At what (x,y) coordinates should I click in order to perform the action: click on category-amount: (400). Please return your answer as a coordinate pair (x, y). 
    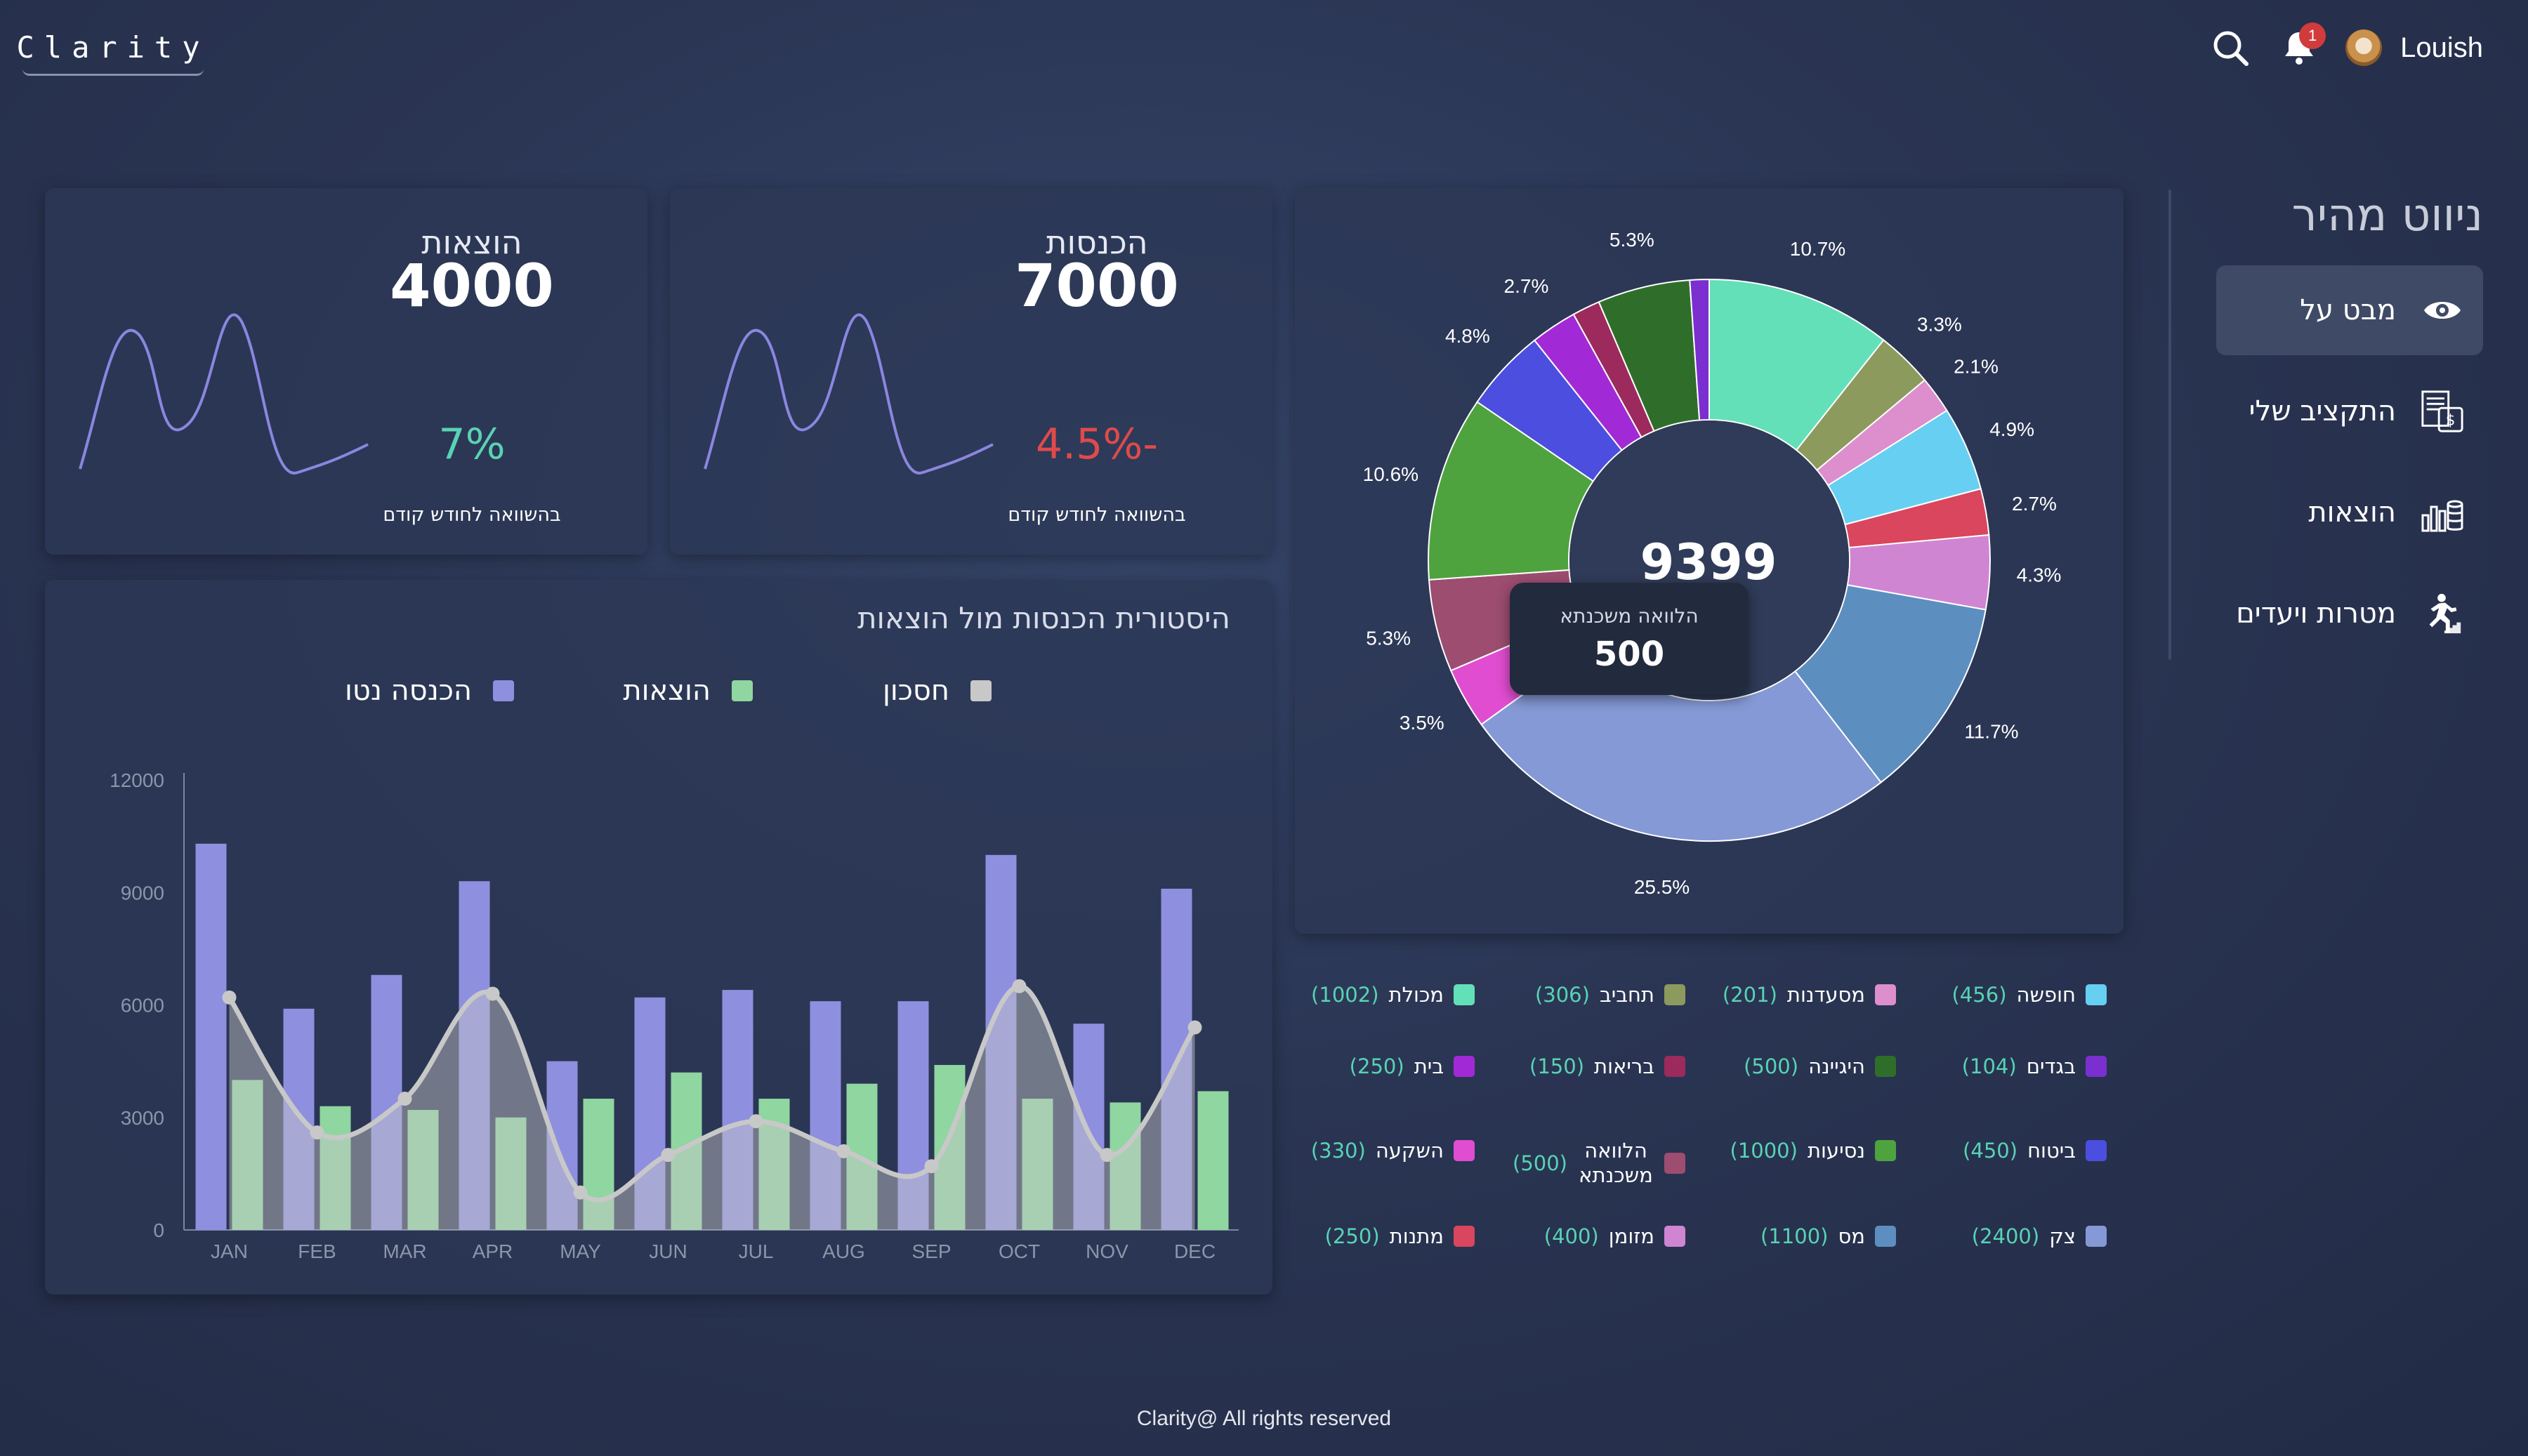
    Looking at the image, I should click on (1571, 1236).